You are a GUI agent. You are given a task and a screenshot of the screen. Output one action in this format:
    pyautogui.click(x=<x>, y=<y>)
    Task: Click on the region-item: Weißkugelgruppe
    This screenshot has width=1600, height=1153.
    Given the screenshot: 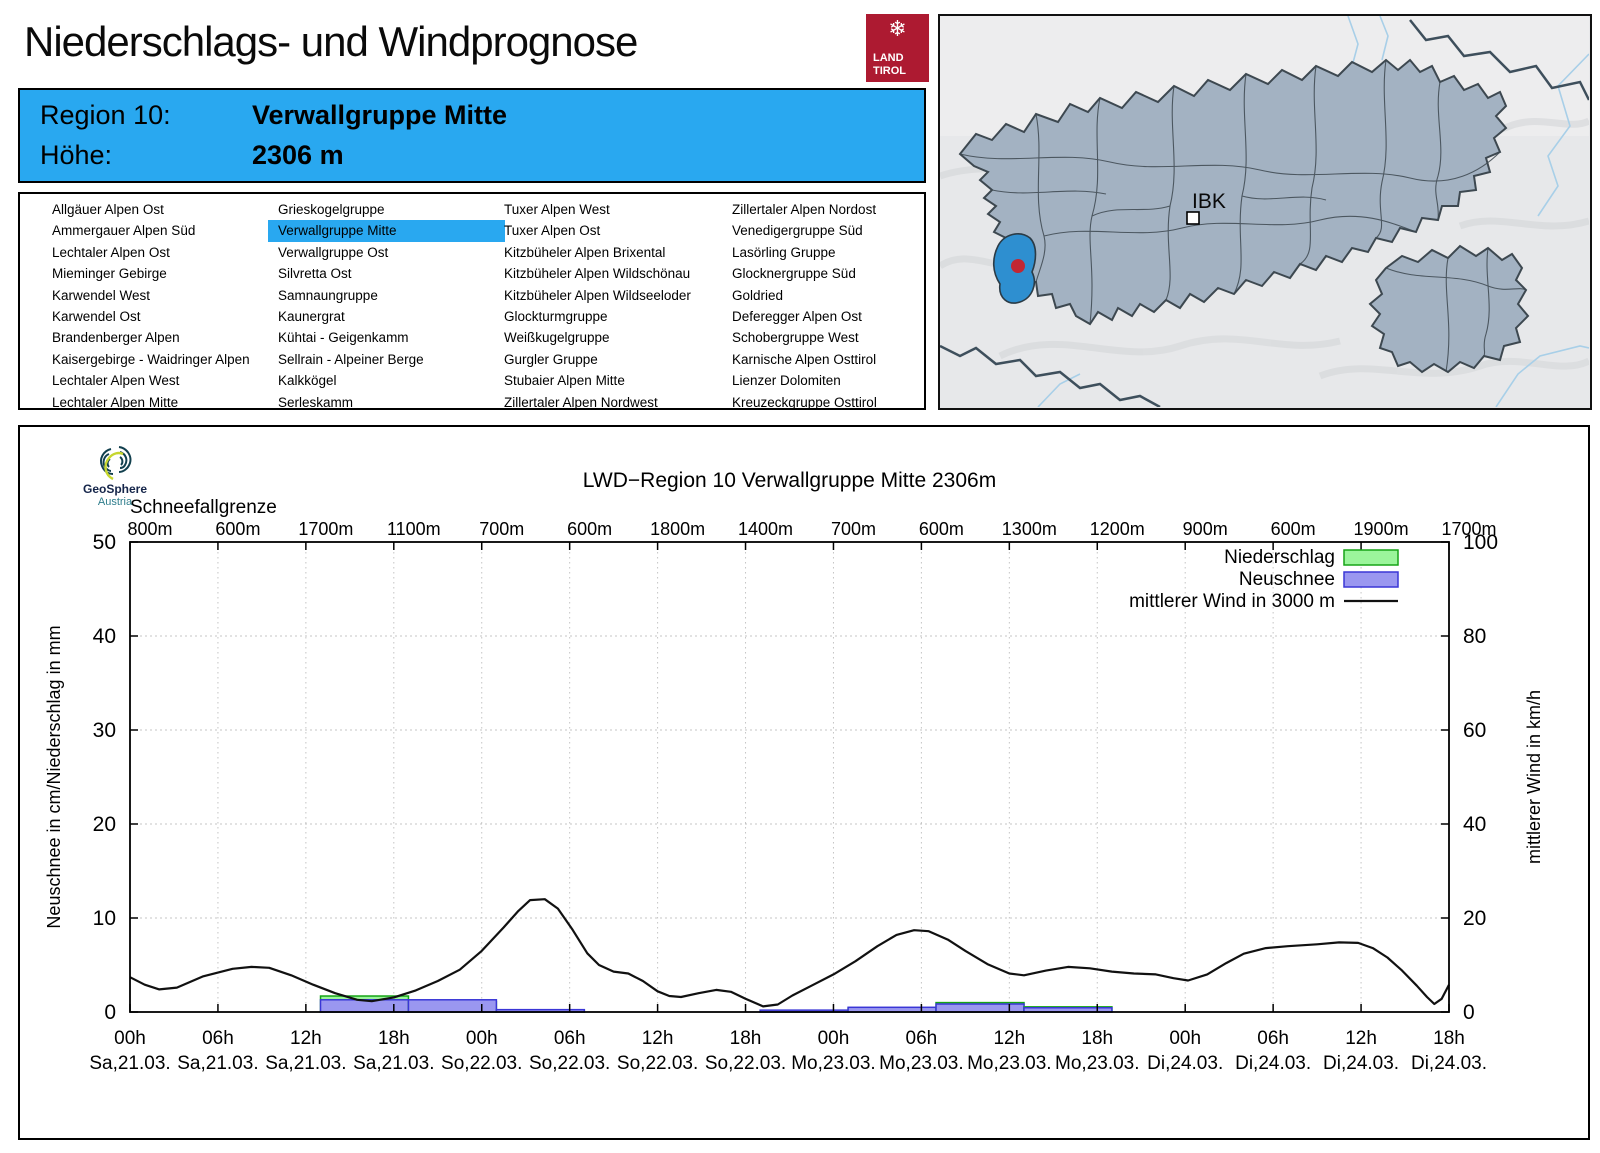 What is the action you would take?
    pyautogui.click(x=611, y=337)
    